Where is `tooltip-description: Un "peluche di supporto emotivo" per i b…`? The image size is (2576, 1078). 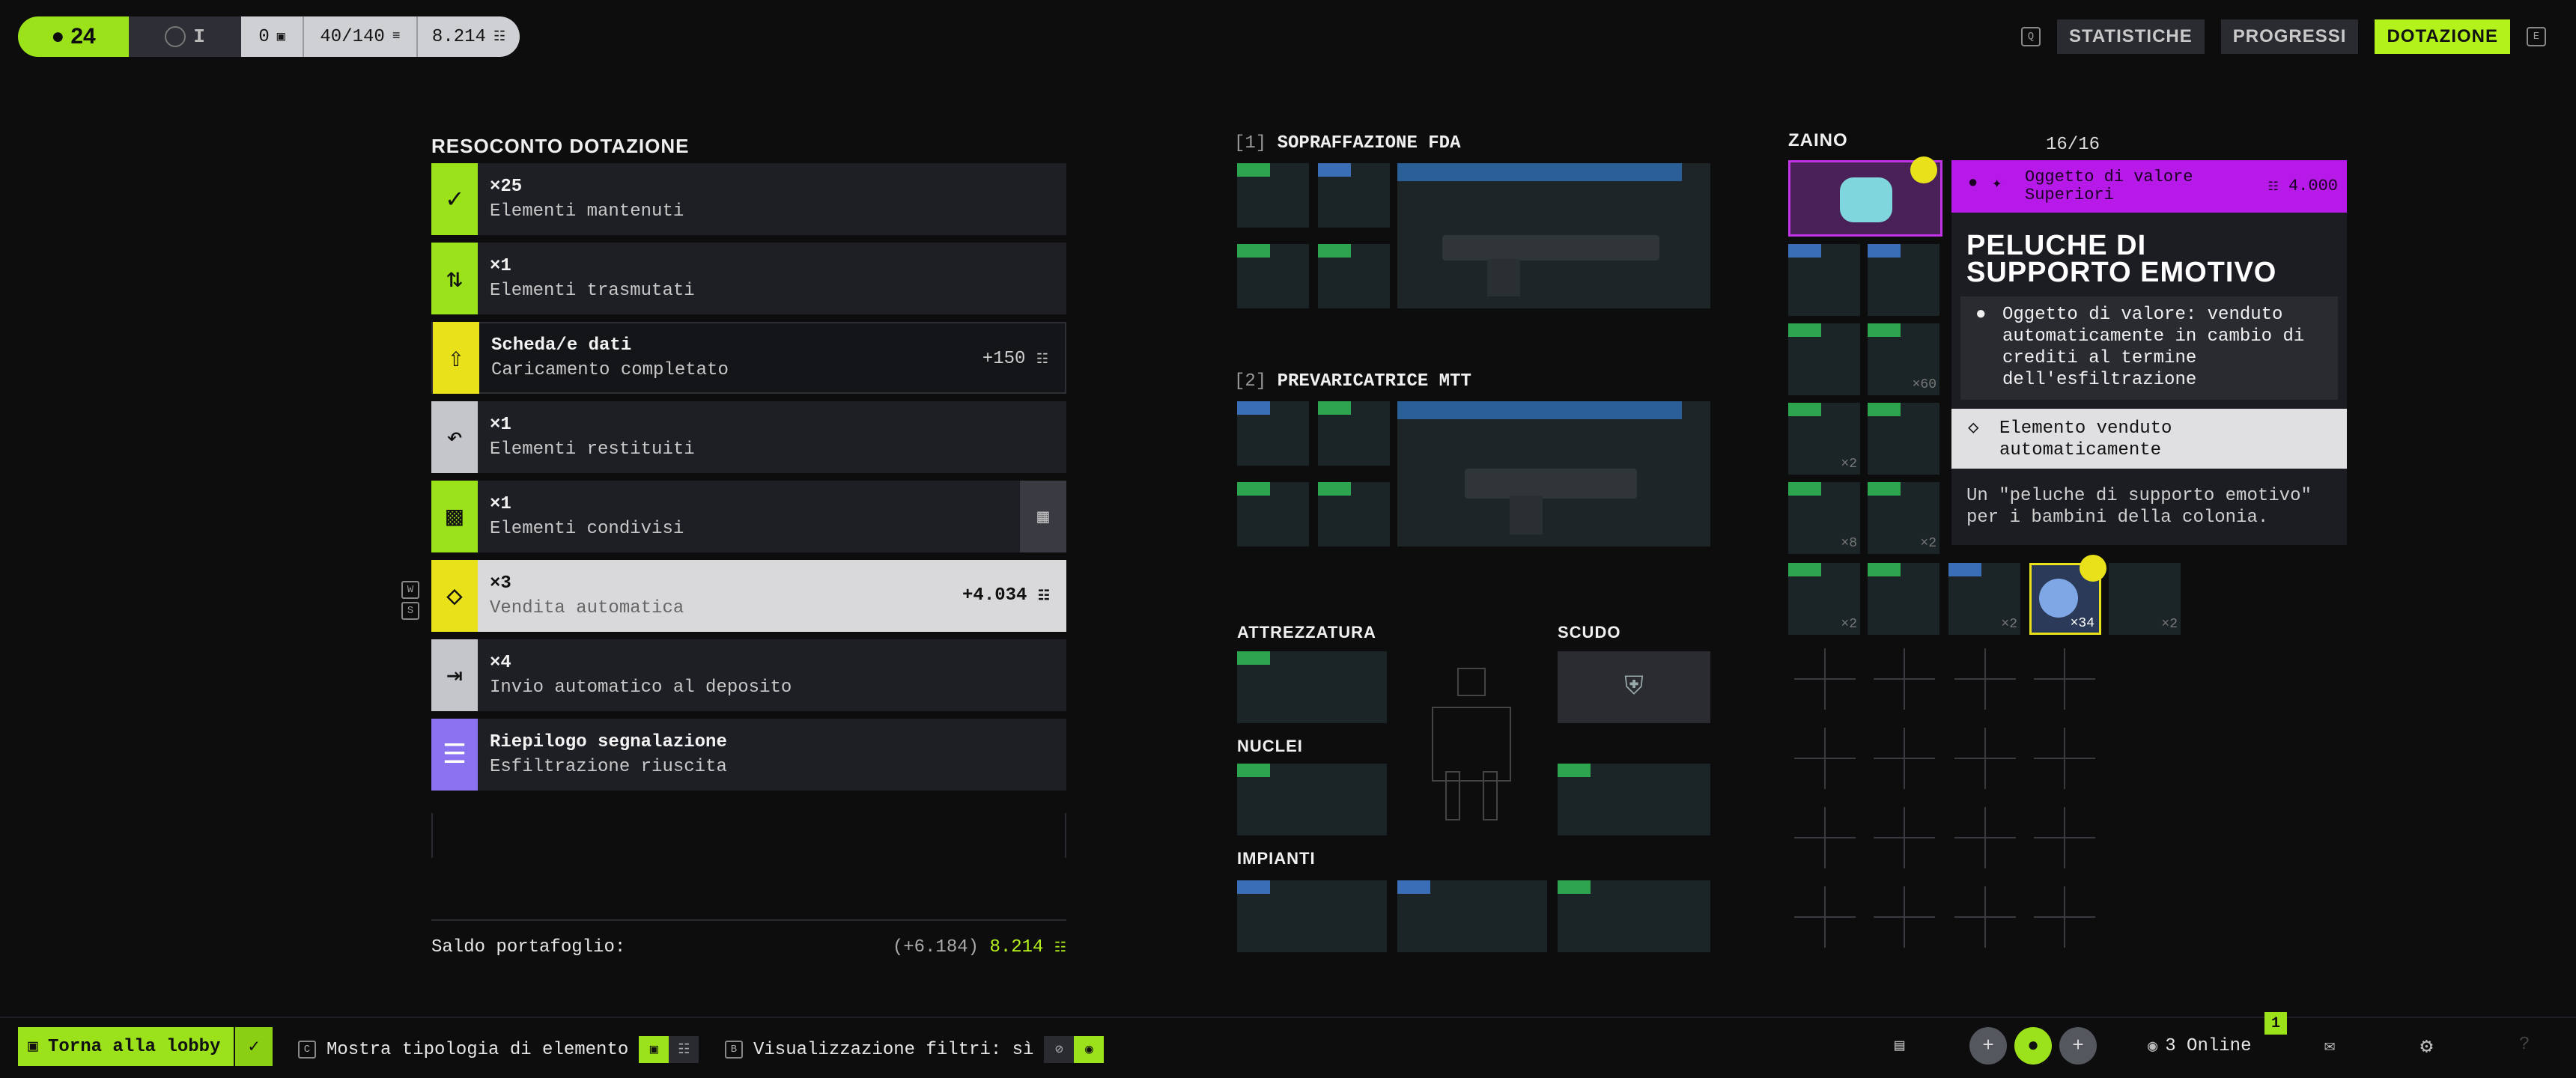
tooltip-description: Un "peluche di supporto emotivo" per i b… is located at coordinates (2139, 507).